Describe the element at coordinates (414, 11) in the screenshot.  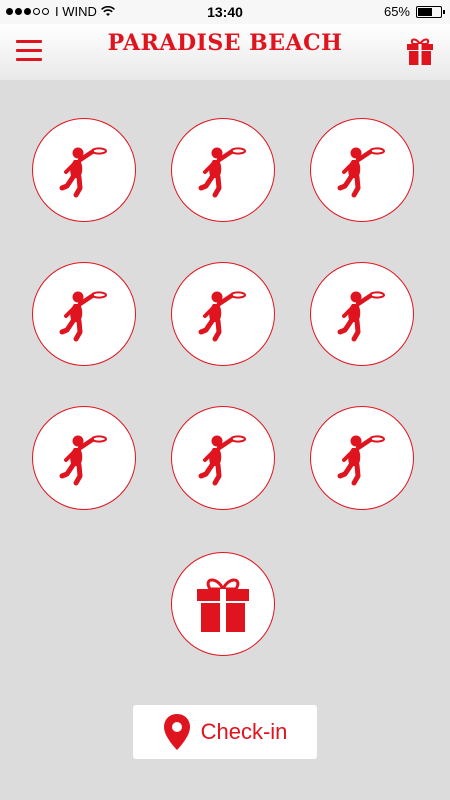
I see `battery-info: 65%` at that location.